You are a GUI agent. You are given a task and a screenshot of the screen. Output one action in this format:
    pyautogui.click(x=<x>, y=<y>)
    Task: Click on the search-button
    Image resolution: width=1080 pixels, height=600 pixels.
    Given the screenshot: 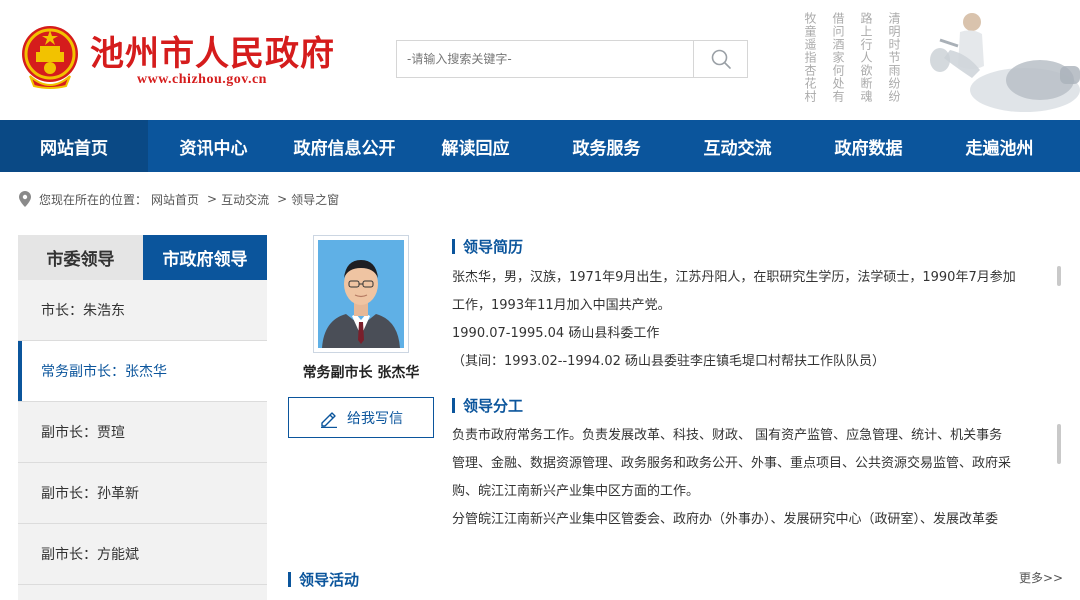 What is the action you would take?
    pyautogui.click(x=720, y=59)
    